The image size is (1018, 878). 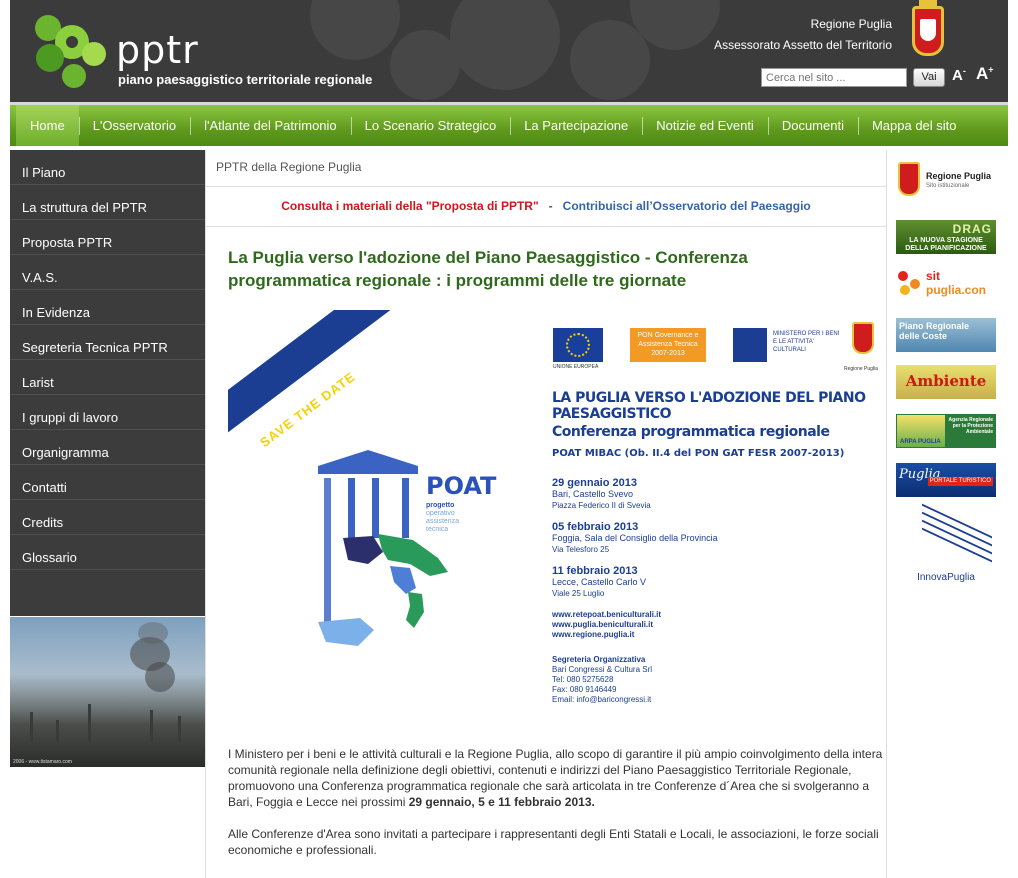 What do you see at coordinates (107, 342) in the screenshot?
I see `sidebar-item-segreteria: Segreteria Tecnica PPTR` at bounding box center [107, 342].